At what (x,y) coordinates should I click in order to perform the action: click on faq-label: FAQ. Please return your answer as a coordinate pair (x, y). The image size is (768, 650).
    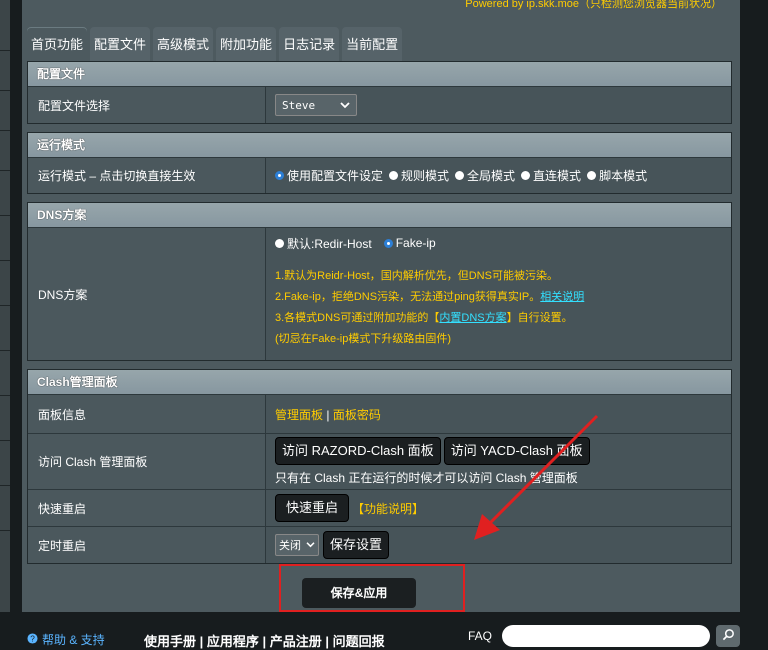
    Looking at the image, I should click on (480, 636).